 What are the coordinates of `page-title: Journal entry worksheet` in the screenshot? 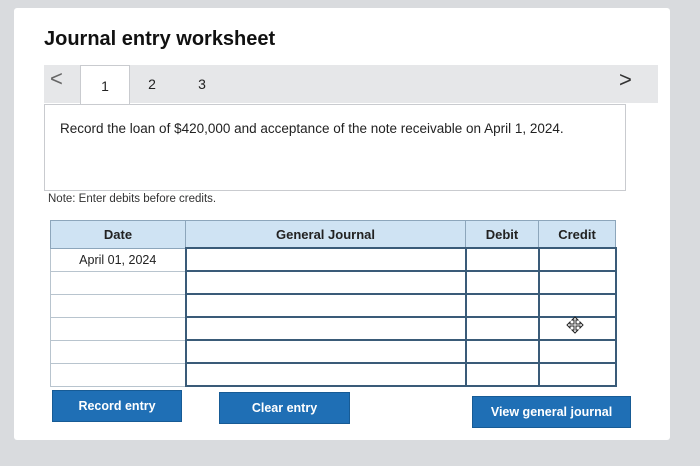 It's located at (160, 39).